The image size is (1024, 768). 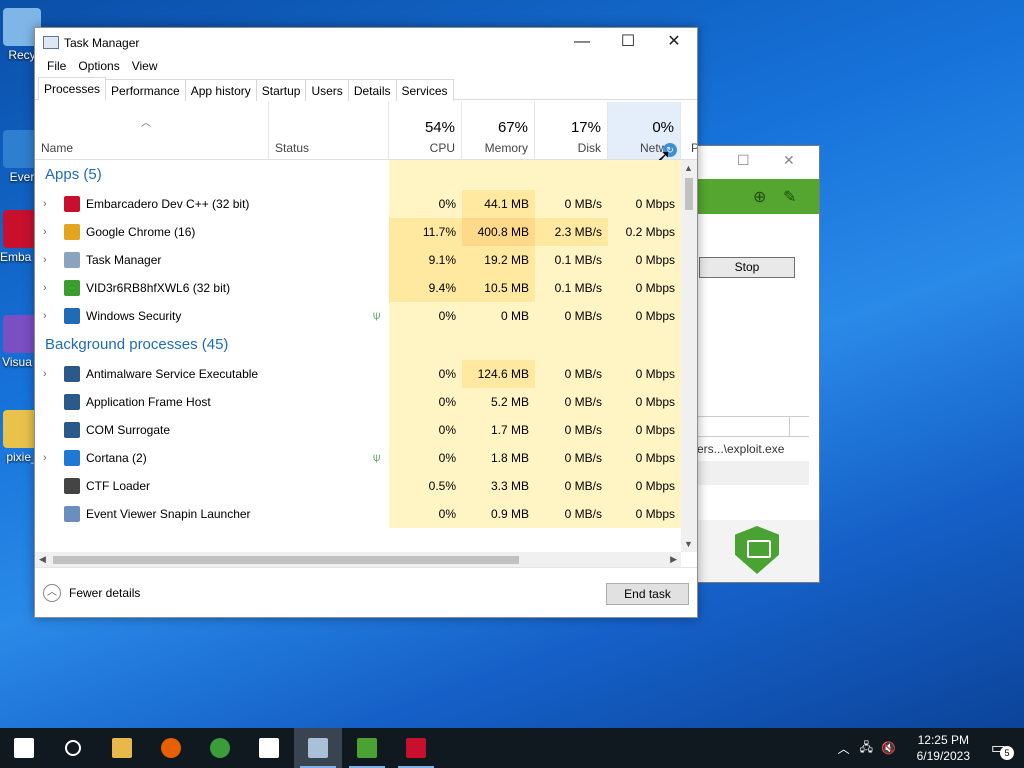 I want to click on action-center-button: ▭ 5, so click(x=1002, y=748).